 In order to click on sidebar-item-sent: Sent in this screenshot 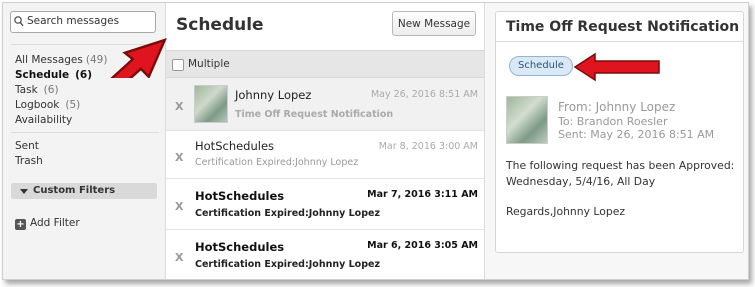, I will do `click(27, 146)`.